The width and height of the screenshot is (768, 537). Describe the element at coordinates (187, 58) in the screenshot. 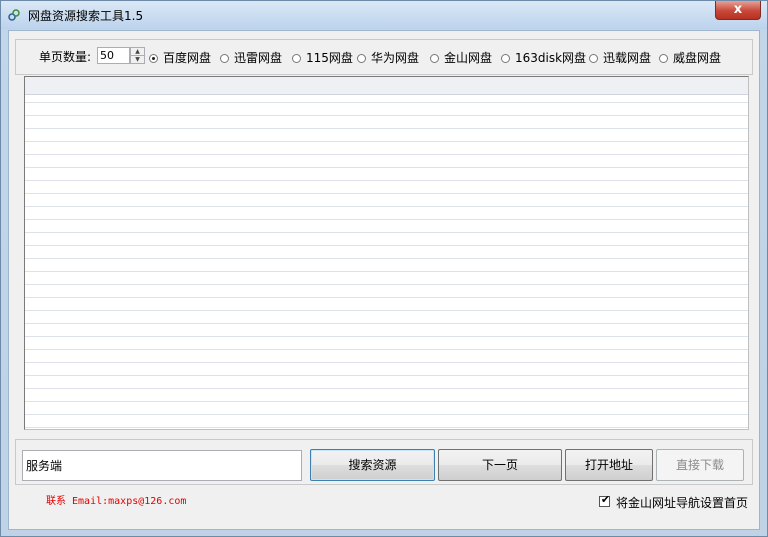

I see `radio-label: 百度网盘` at that location.